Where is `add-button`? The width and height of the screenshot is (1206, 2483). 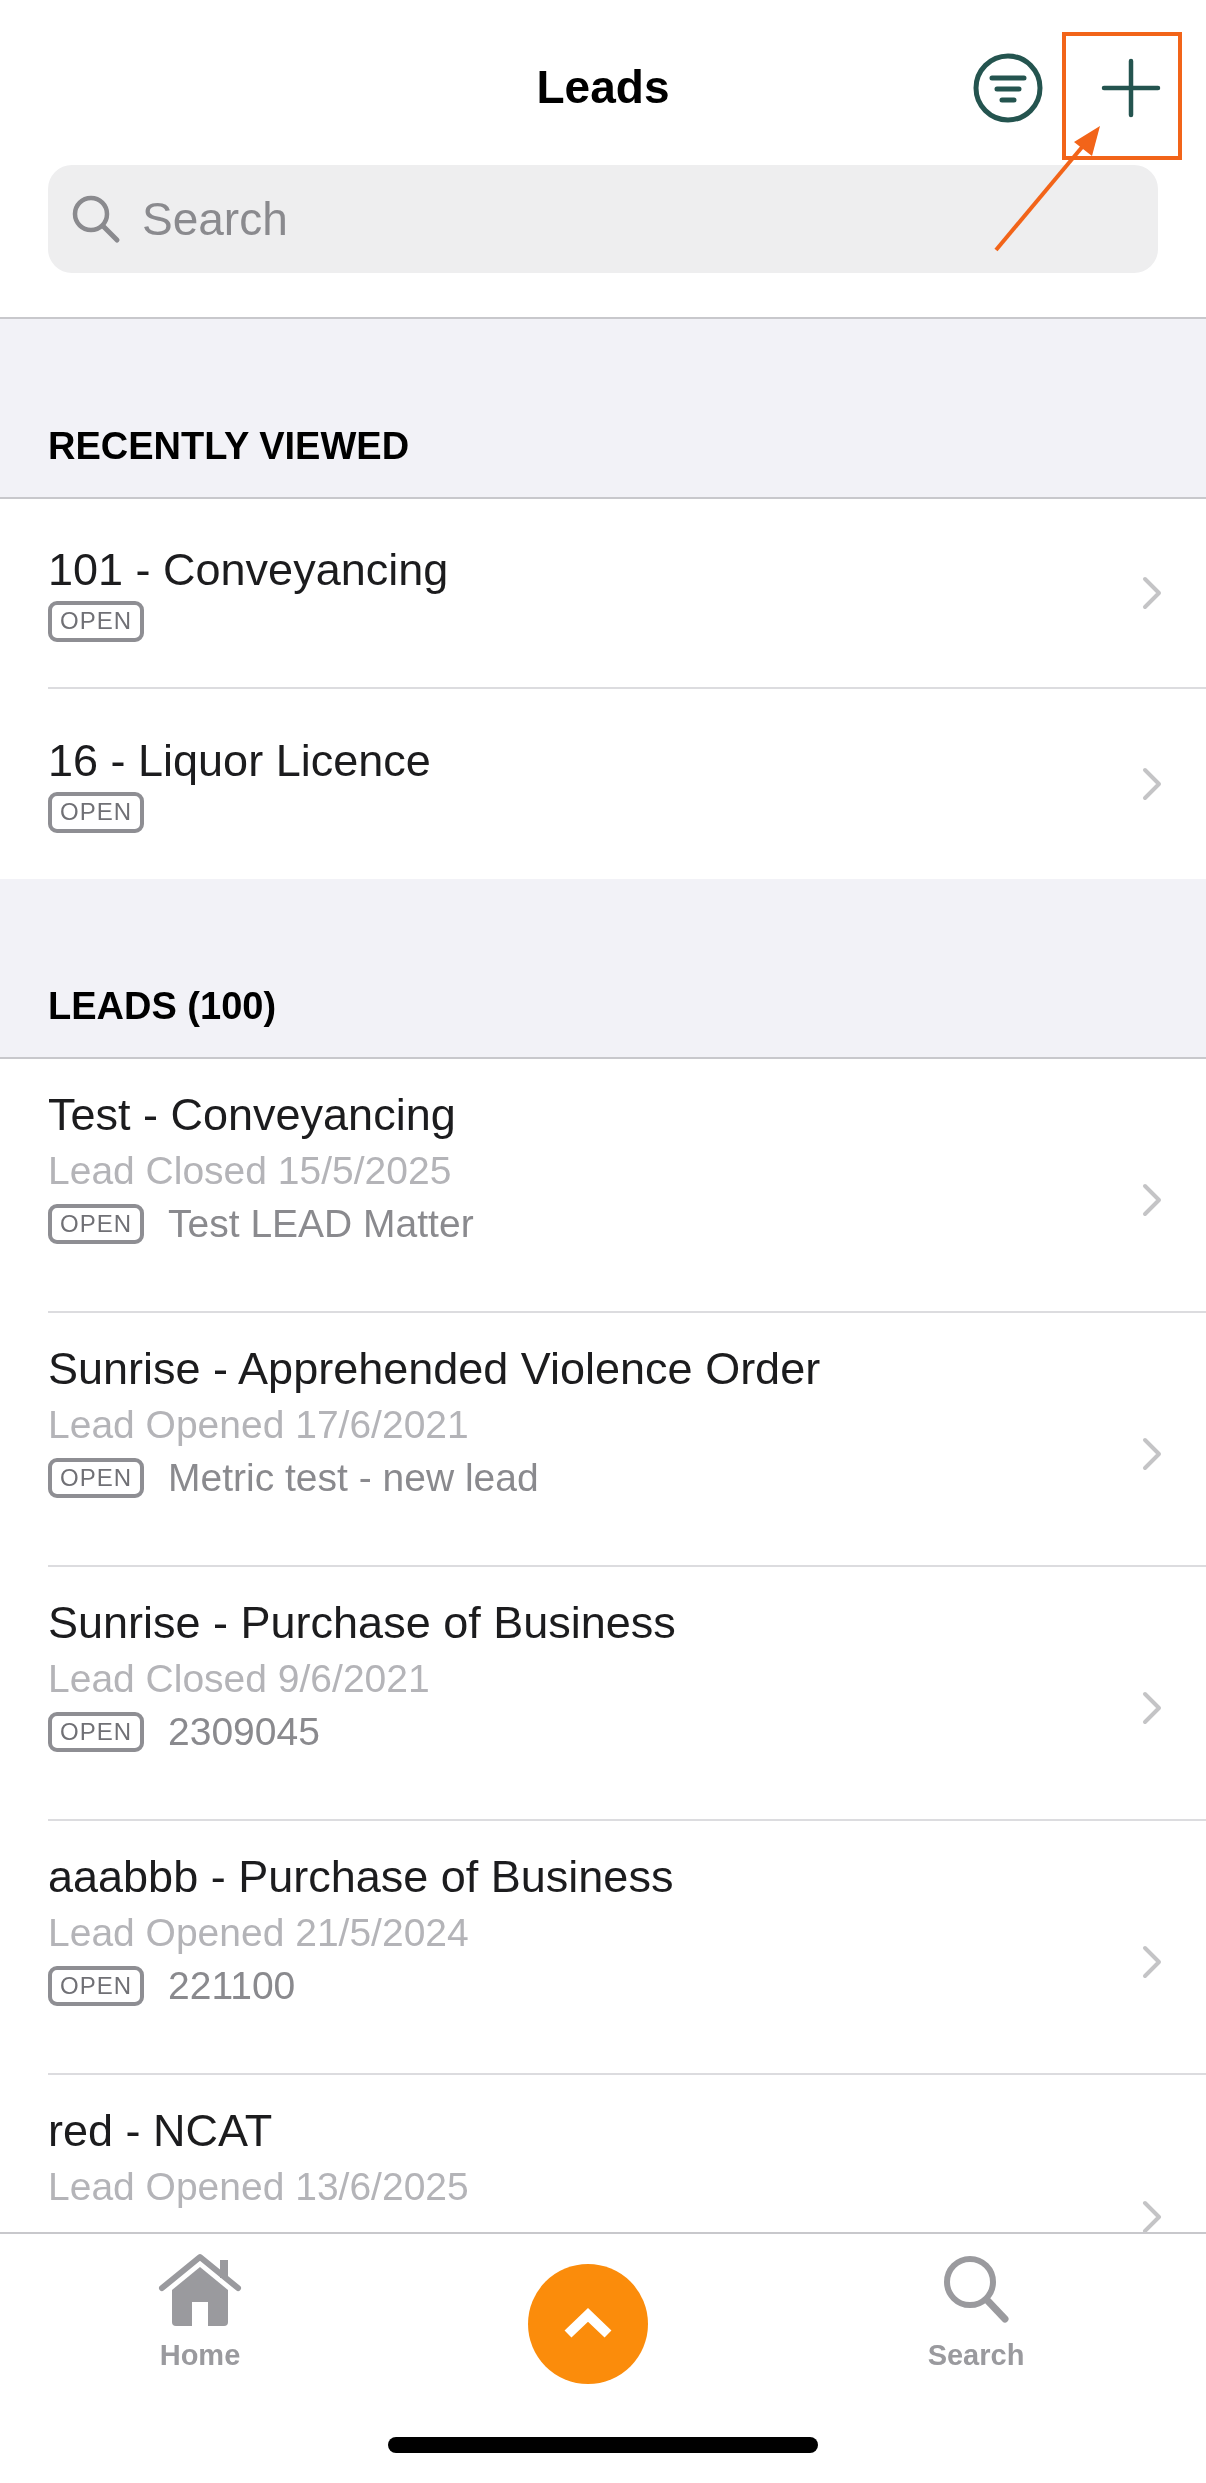
add-button is located at coordinates (1131, 87).